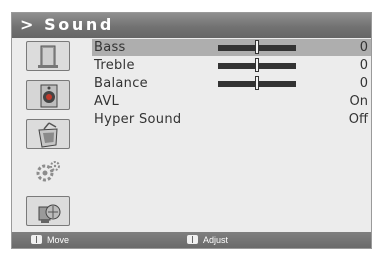 The image size is (385, 255). Describe the element at coordinates (67, 24) in the screenshot. I see `page-title: > Sound` at that location.